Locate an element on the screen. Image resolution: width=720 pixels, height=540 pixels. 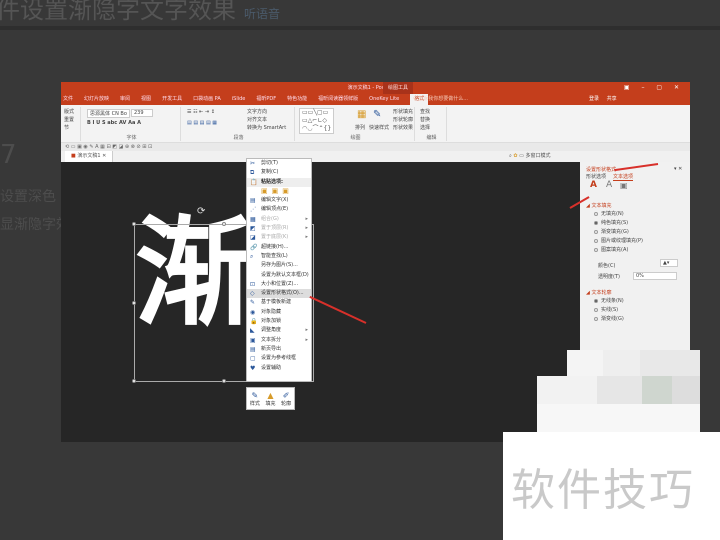
share-button: 共享 is located at coordinates (612, 99).